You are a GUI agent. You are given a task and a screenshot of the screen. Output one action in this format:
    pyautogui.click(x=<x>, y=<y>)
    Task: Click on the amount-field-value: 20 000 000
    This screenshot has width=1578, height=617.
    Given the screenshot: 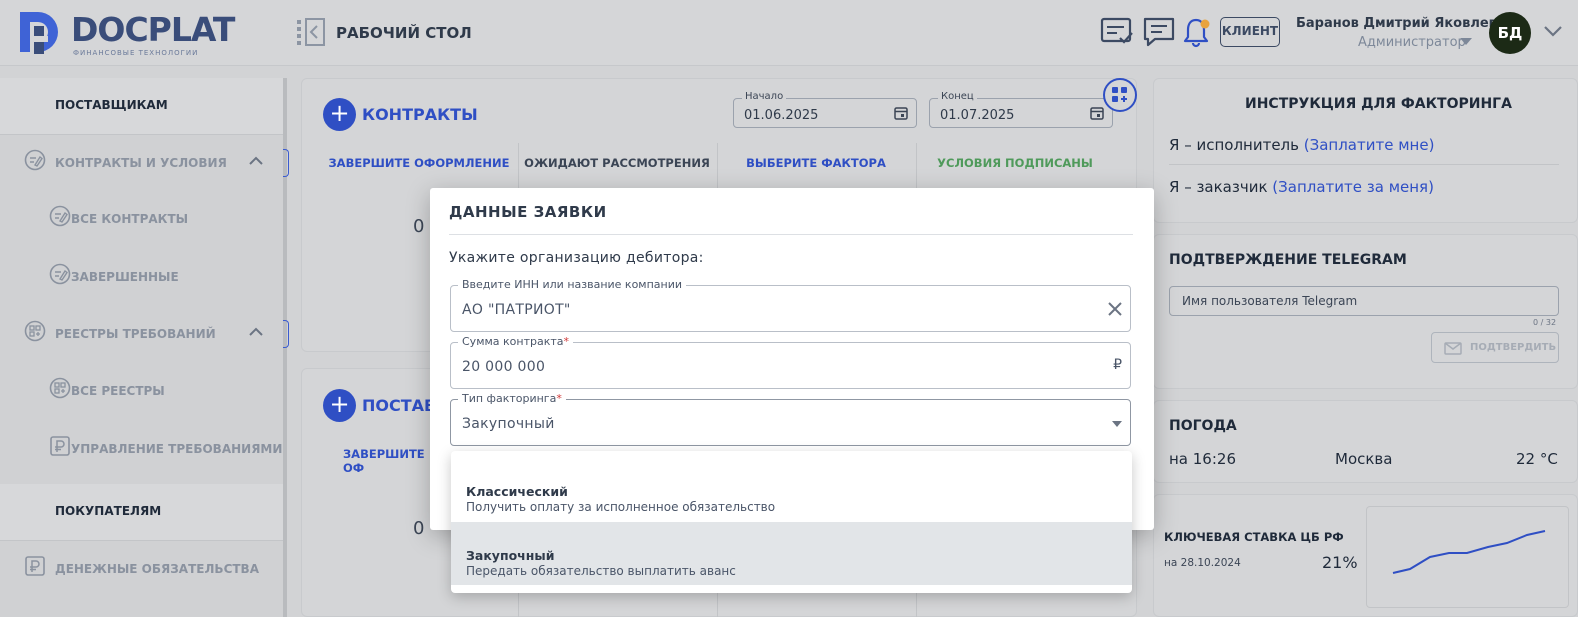 What is the action you would take?
    pyautogui.click(x=503, y=367)
    